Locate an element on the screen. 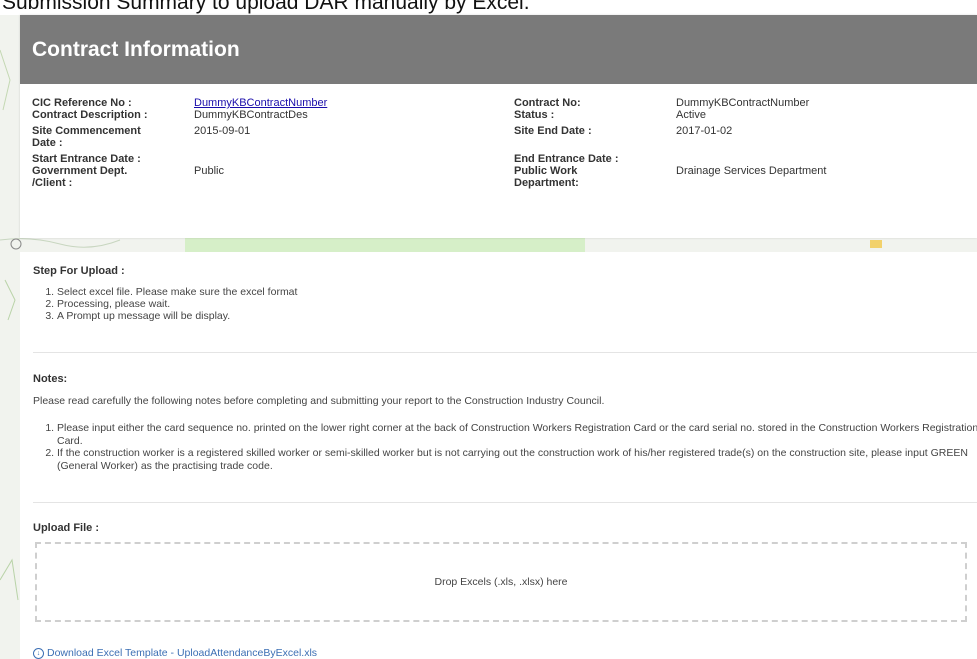 This screenshot has height=659, width=977. site-commence-label-1: Site Commencement is located at coordinates (86, 131).